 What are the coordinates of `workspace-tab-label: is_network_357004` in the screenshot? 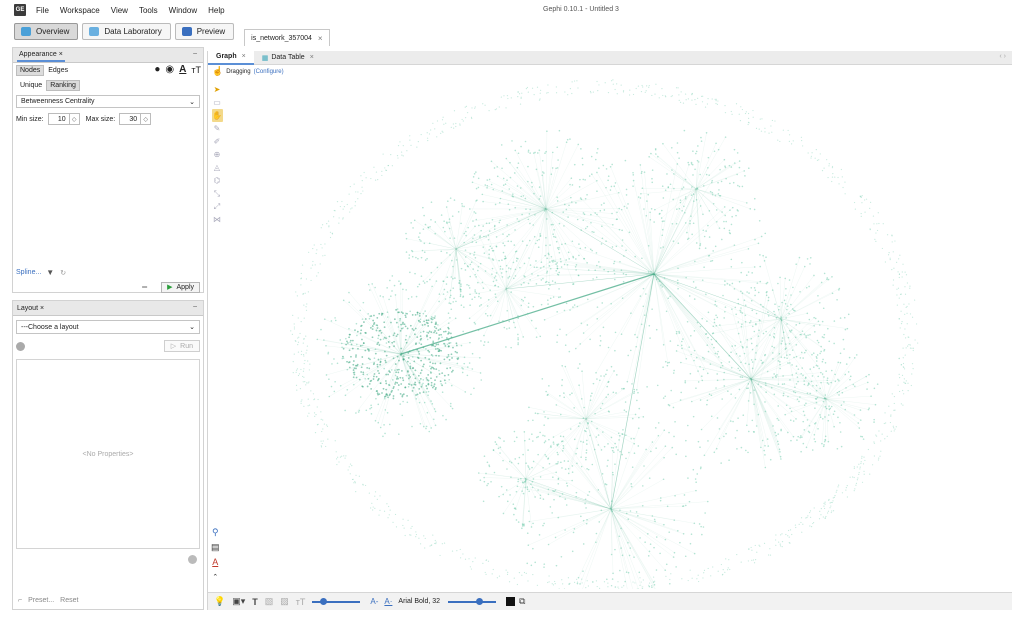 It's located at (281, 38).